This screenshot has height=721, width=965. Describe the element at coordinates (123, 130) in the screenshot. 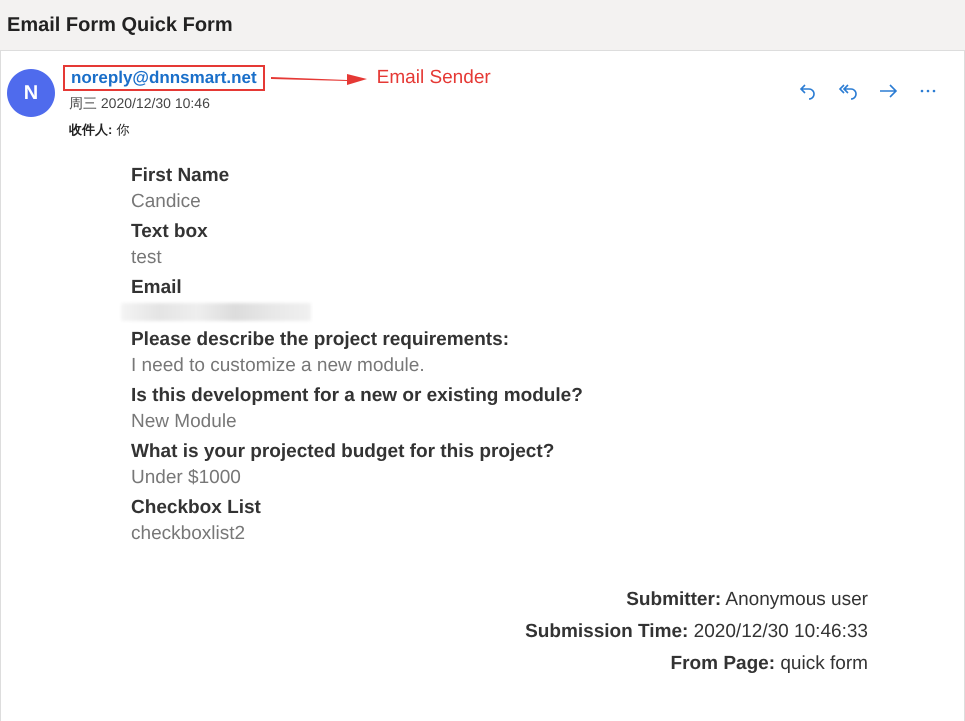

I see `recipient: 你` at that location.